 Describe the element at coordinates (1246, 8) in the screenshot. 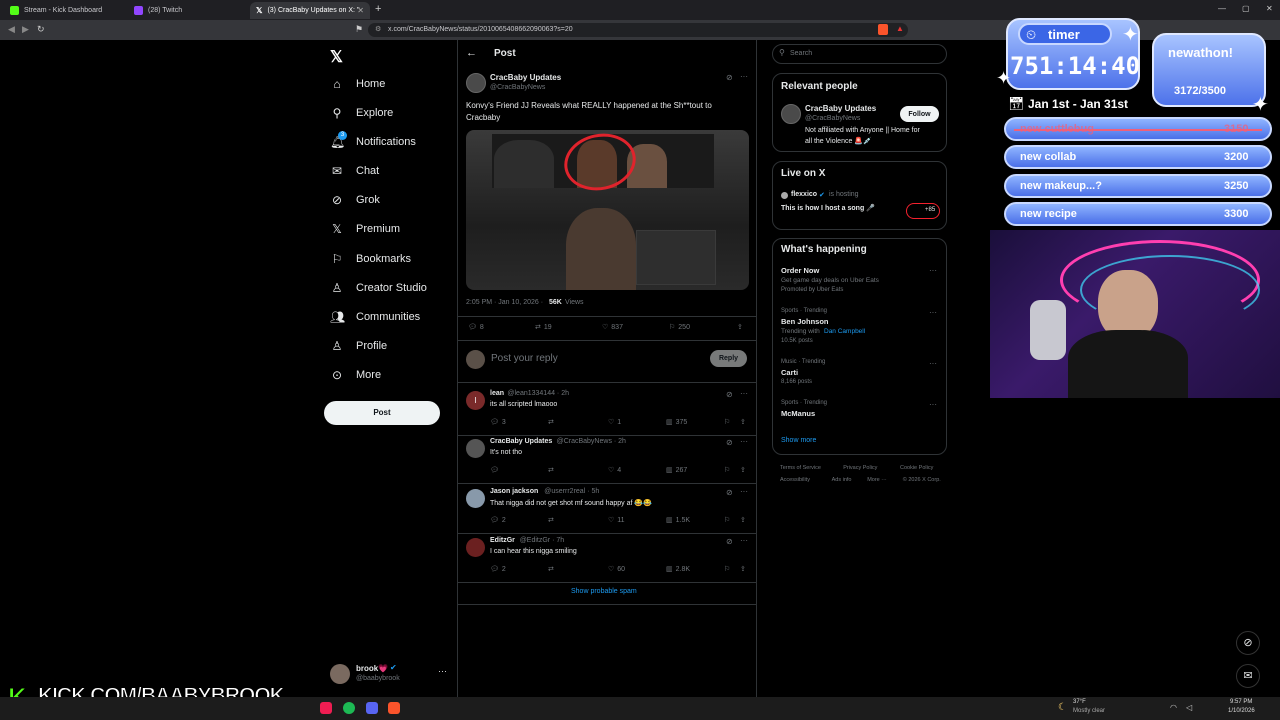

I see `maximize-icon: ▢` at that location.